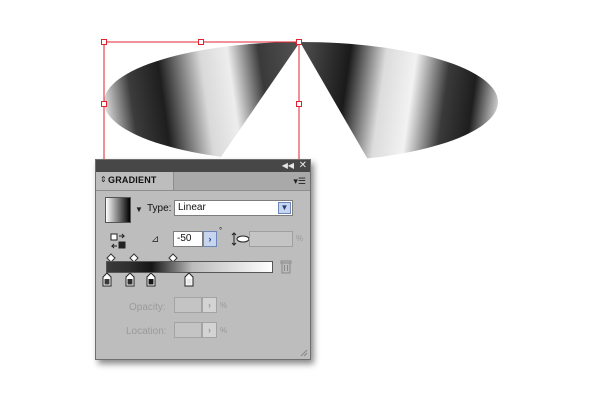  Describe the element at coordinates (303, 165) in the screenshot. I see `close-icon: ✕` at that location.